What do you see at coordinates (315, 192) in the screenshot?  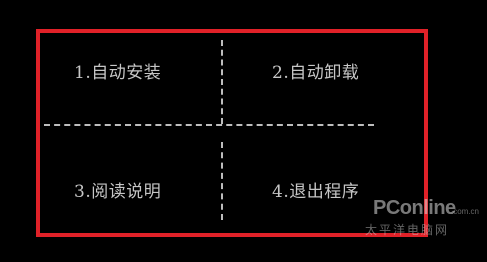 I see `menu-item-exit-program: 4.退出程序` at bounding box center [315, 192].